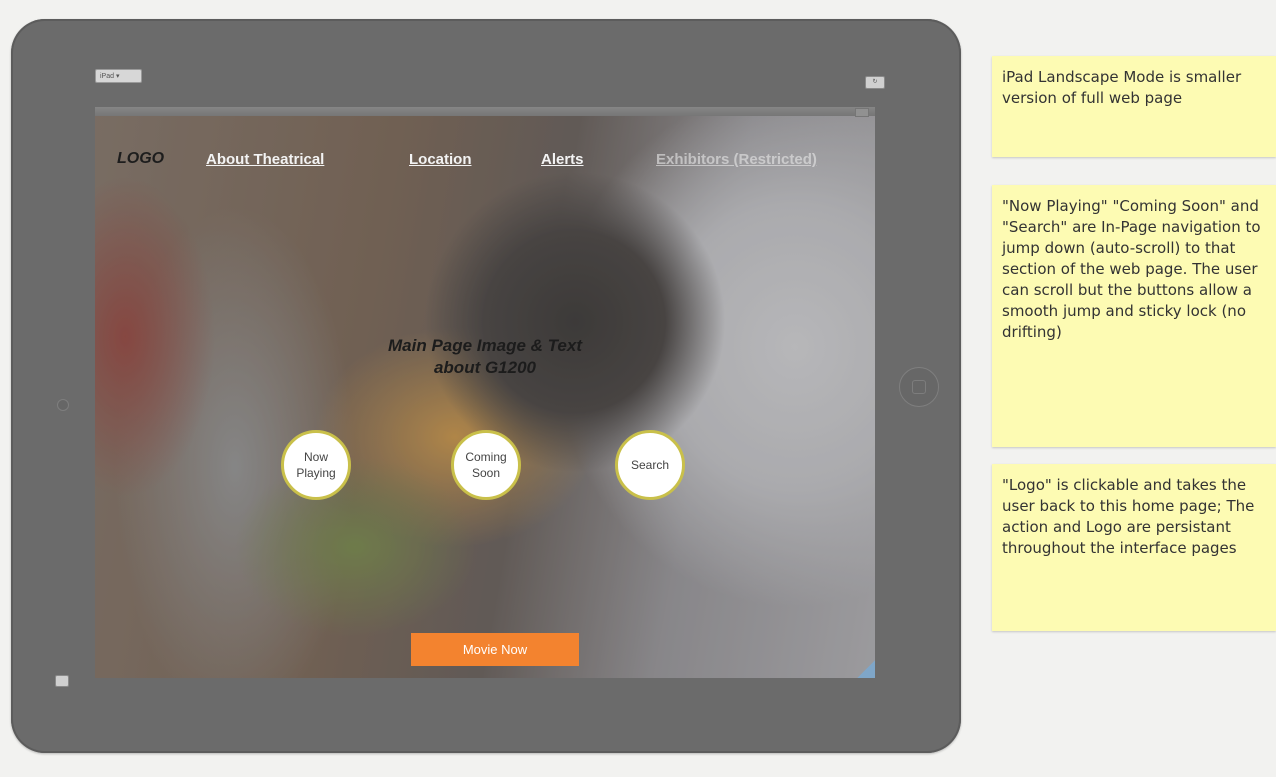 The image size is (1276, 777). Describe the element at coordinates (486, 465) in the screenshot. I see `coming-soon-button: Coming Soon` at that location.